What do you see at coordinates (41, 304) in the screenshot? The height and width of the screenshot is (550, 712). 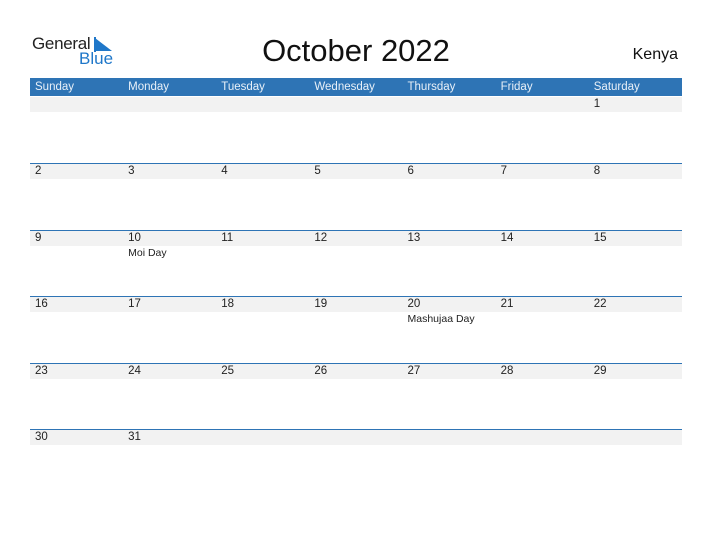 I see `day-number: 16` at bounding box center [41, 304].